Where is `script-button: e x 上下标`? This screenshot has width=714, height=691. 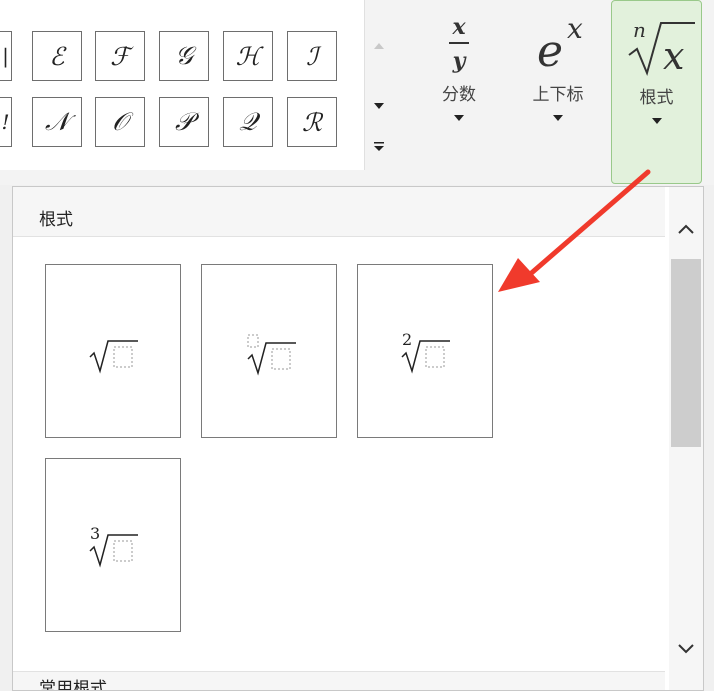 script-button: e x 上下标 is located at coordinates (558, 90).